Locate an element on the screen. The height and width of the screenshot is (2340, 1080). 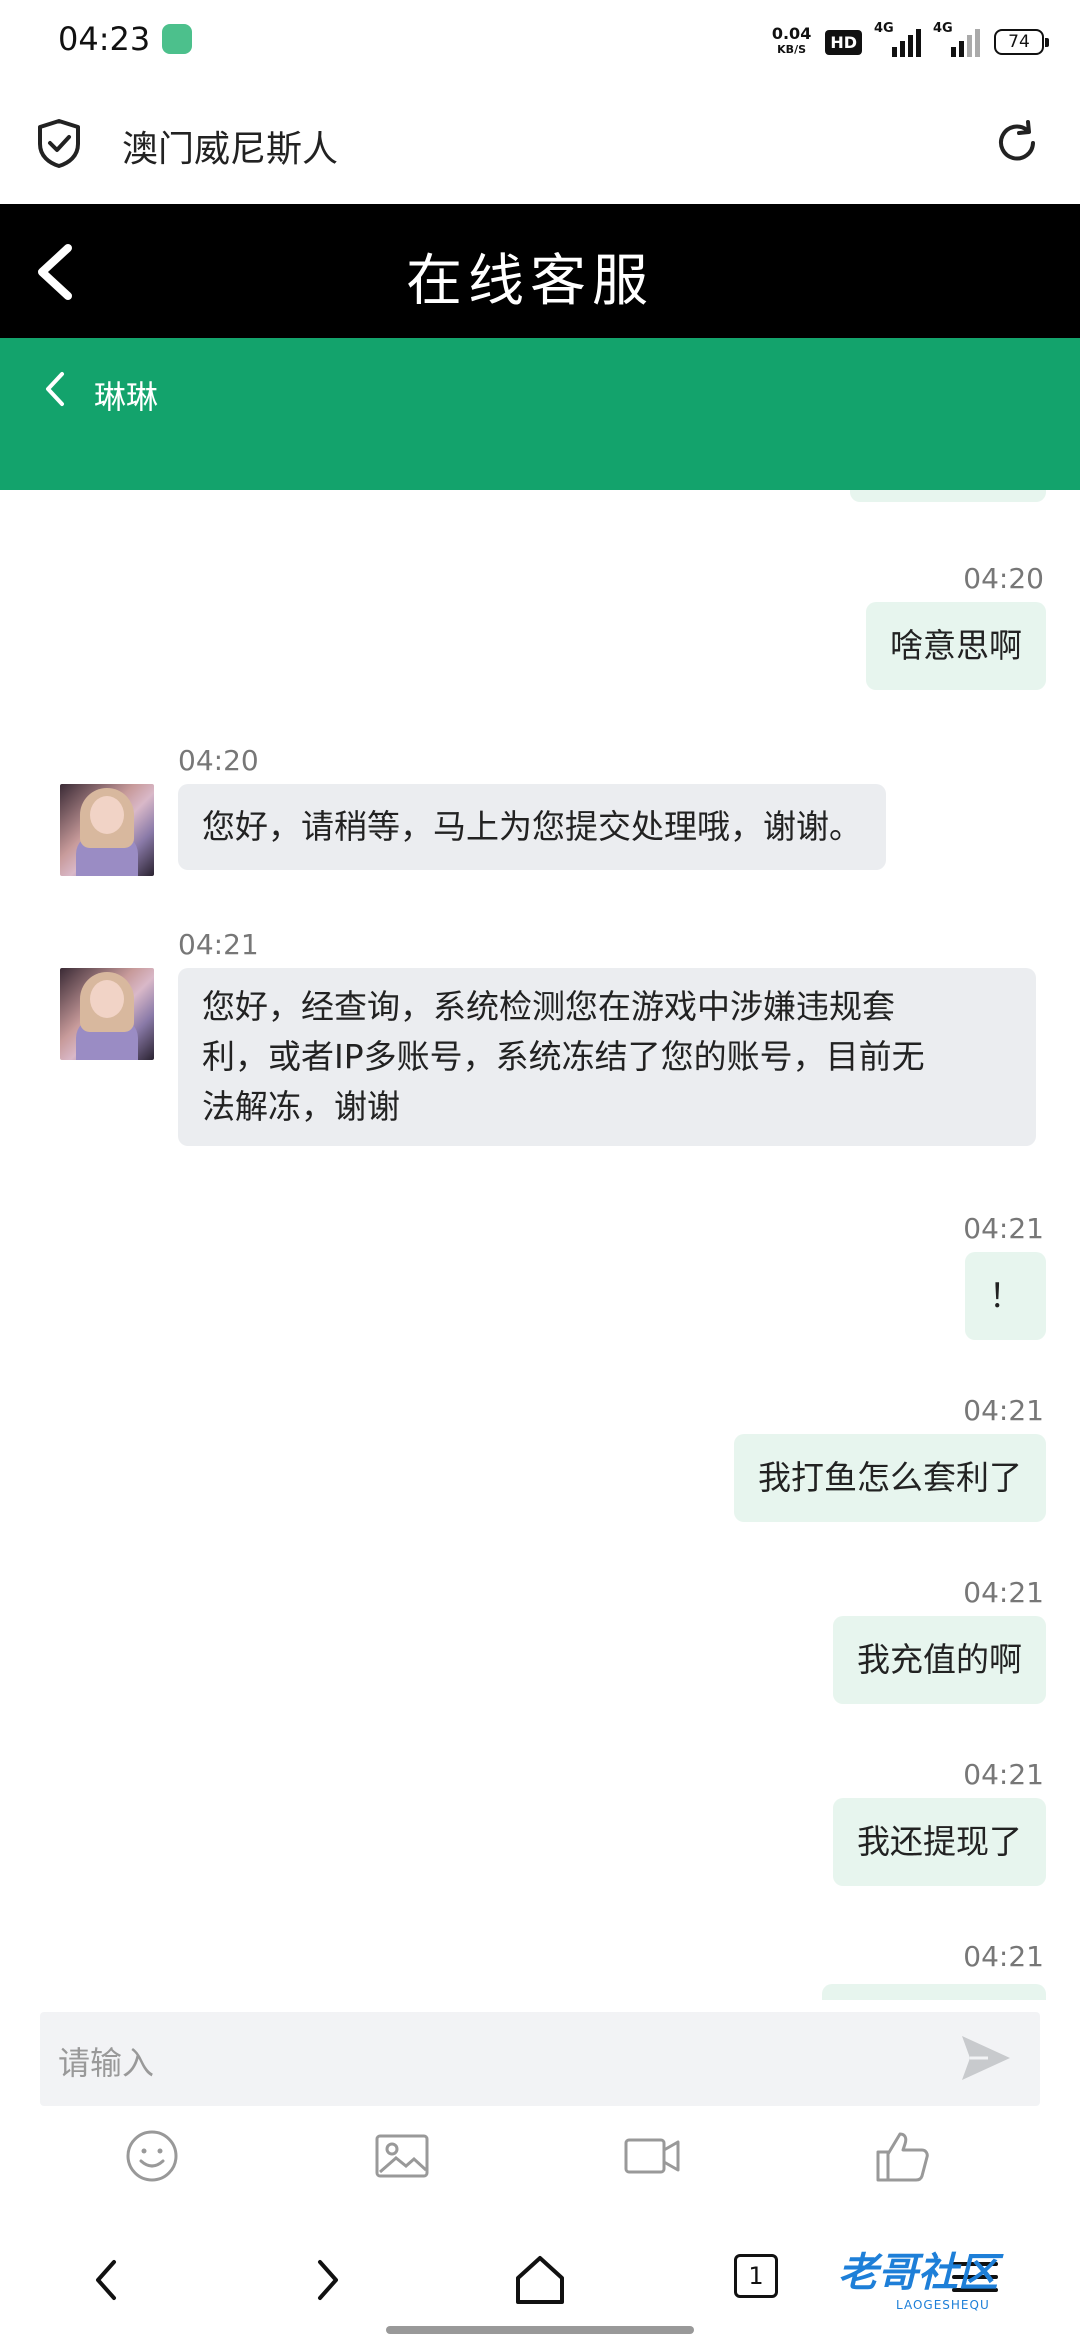
battery-icon: 74 is located at coordinates (1021, 42).